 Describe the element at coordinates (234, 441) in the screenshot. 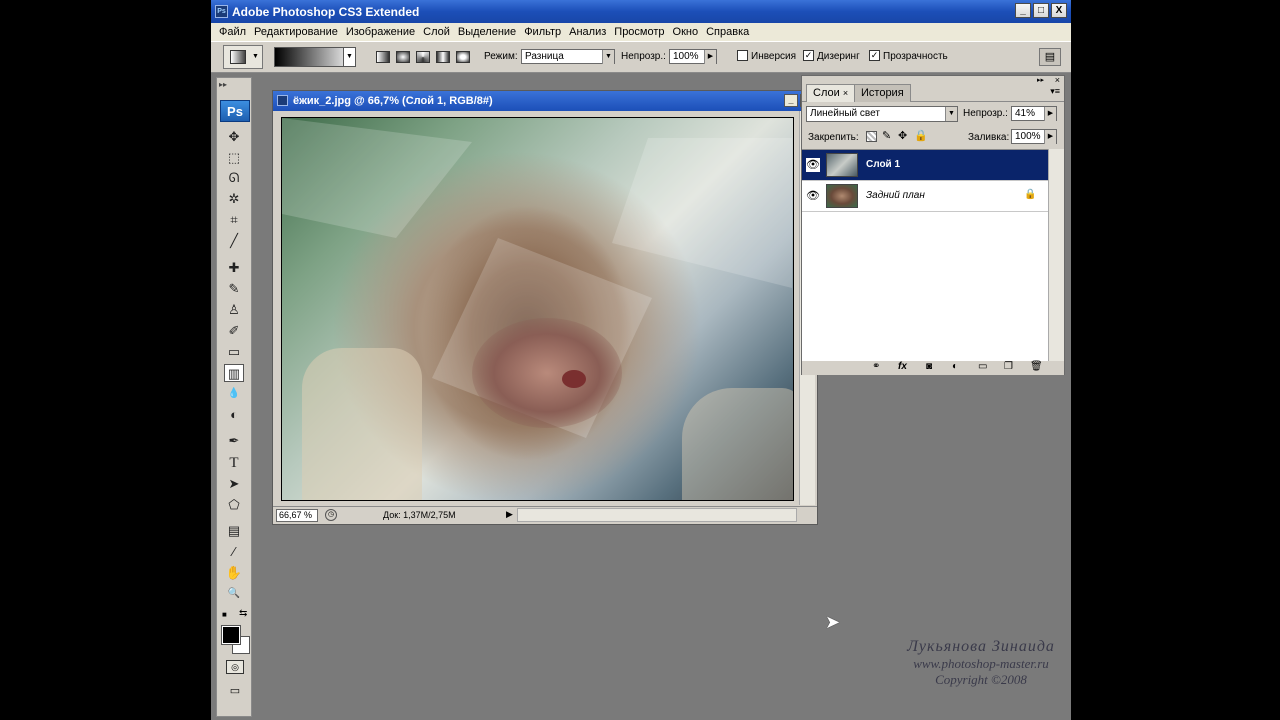

I see `pen-tool-icon: ✒` at that location.